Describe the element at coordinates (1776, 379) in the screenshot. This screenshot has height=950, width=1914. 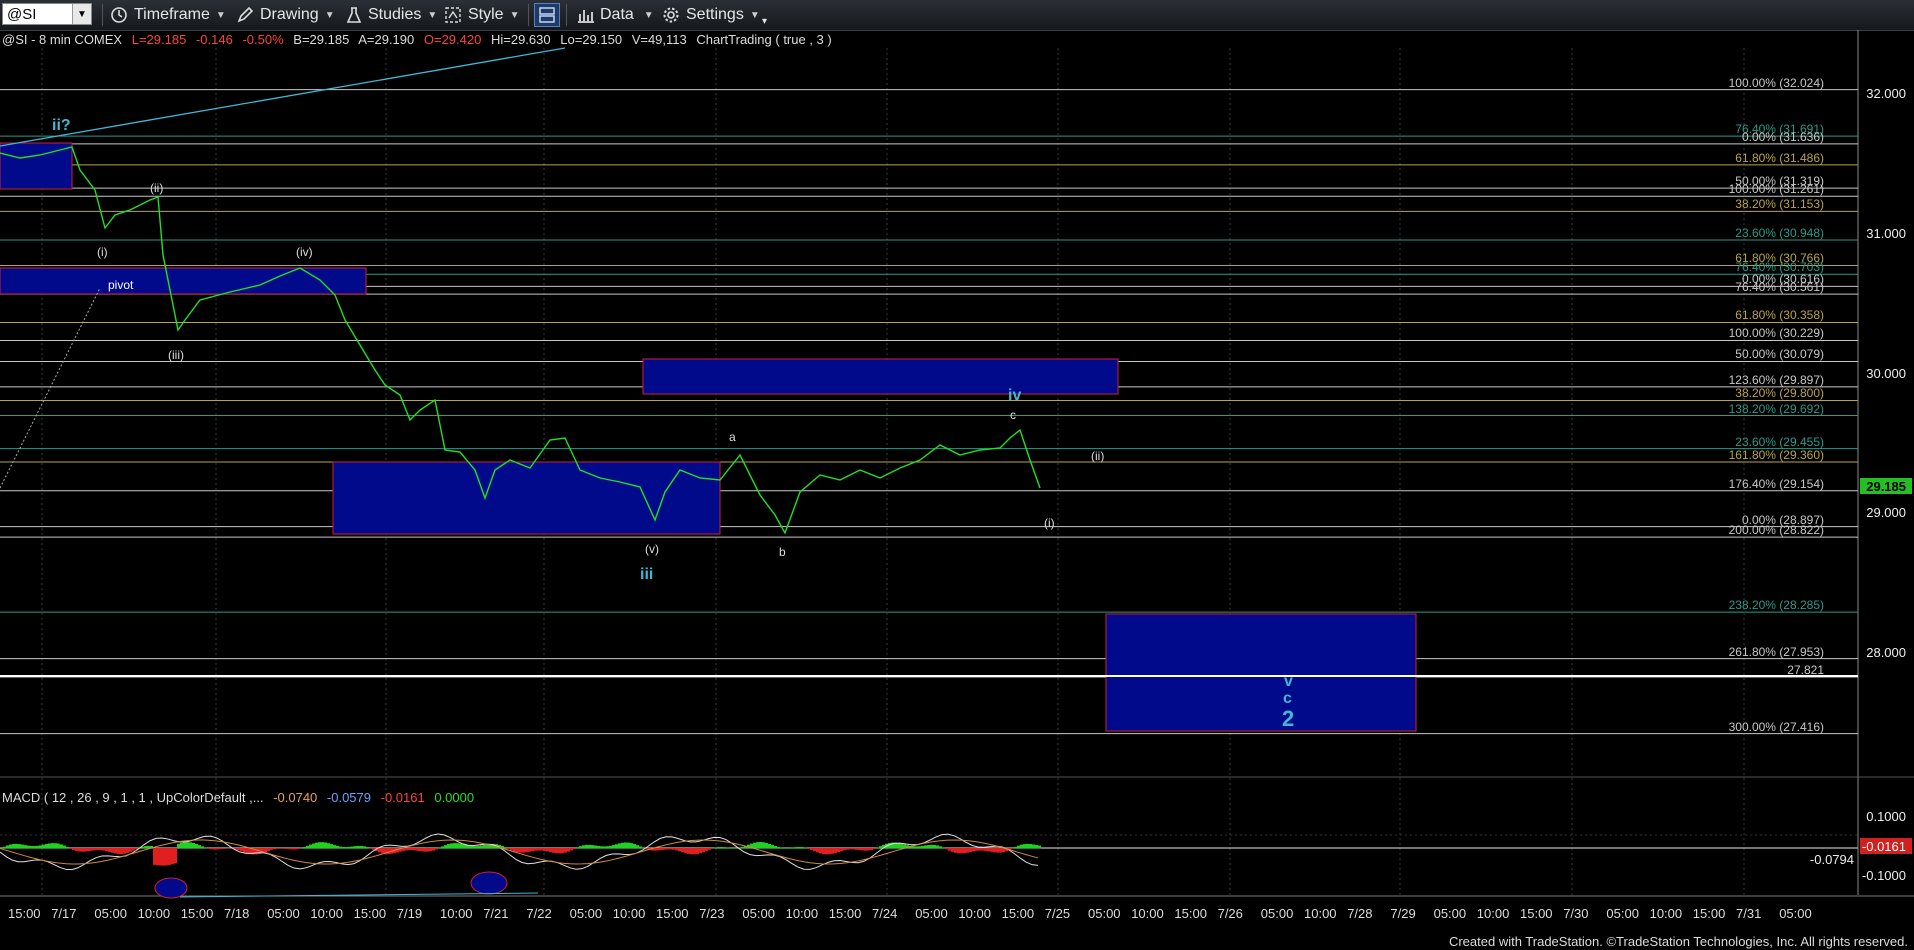
I see `fib-level-label: 123.60% (29.897)` at that location.